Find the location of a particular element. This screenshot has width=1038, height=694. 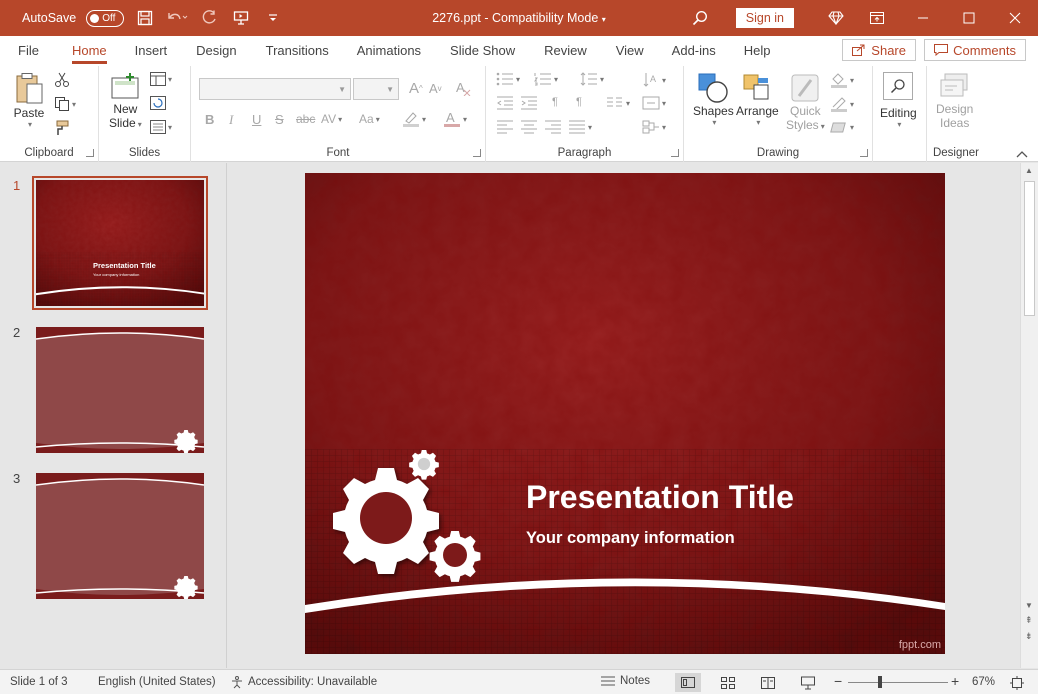

slide-show-icon is located at coordinates (808, 682).